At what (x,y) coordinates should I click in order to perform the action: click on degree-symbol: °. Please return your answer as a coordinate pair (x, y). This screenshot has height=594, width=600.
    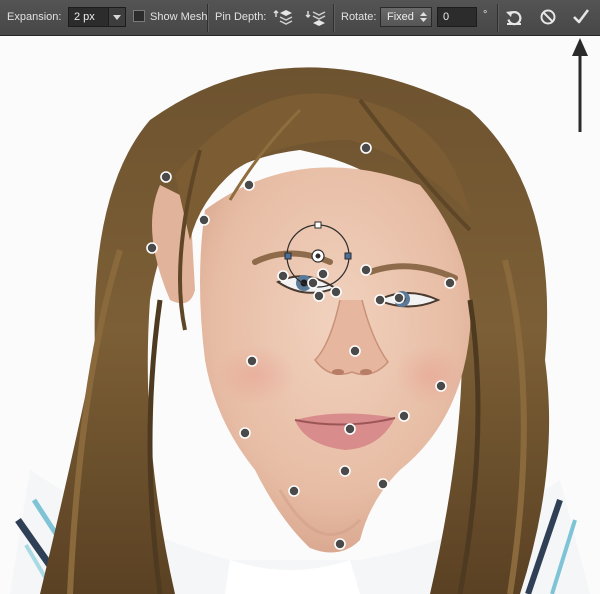
    Looking at the image, I should click on (485, 15).